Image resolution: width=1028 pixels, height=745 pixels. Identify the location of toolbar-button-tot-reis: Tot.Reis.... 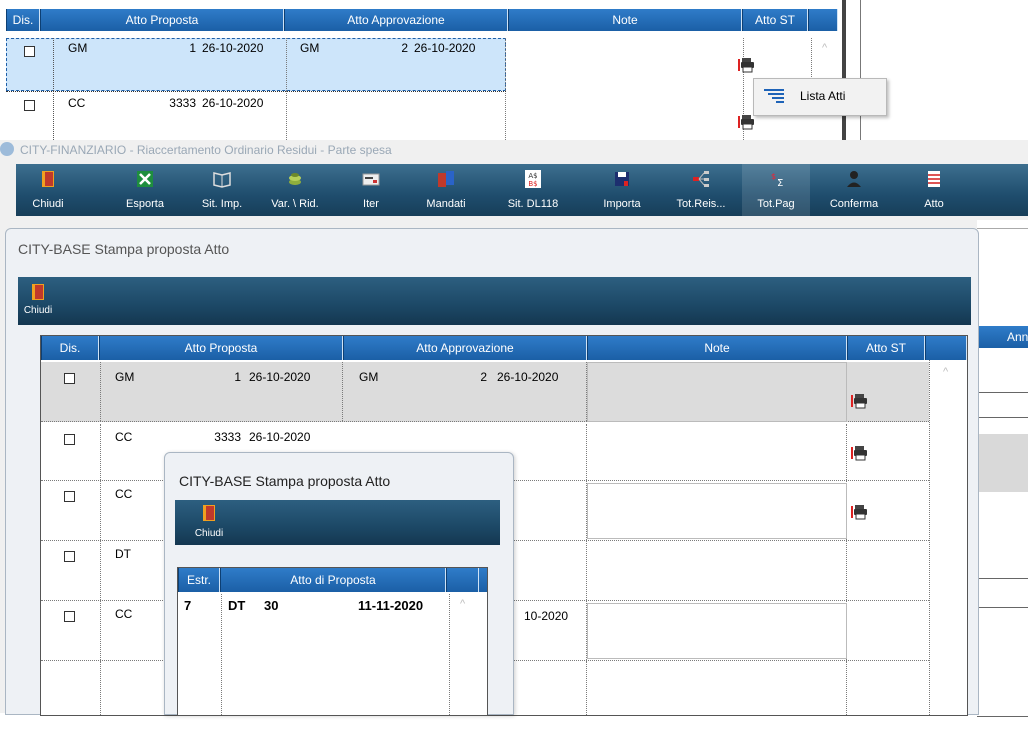
(701, 190).